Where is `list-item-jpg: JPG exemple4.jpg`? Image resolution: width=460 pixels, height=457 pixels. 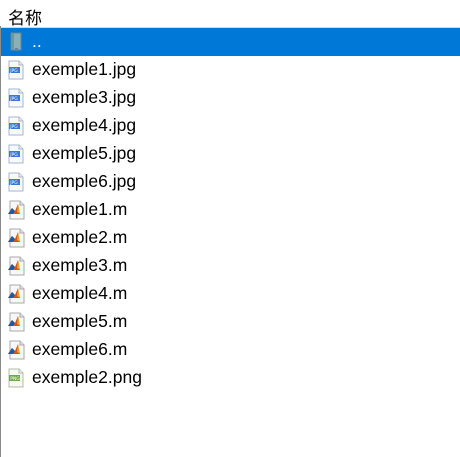
list-item-jpg: JPG exemple4.jpg is located at coordinates (230, 126).